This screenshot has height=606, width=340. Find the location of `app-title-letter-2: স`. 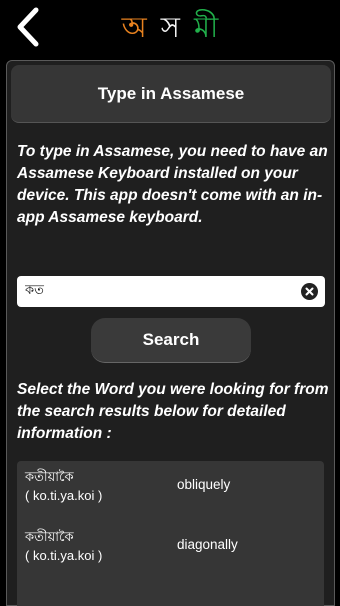

app-title-letter-2: স is located at coordinates (170, 27).